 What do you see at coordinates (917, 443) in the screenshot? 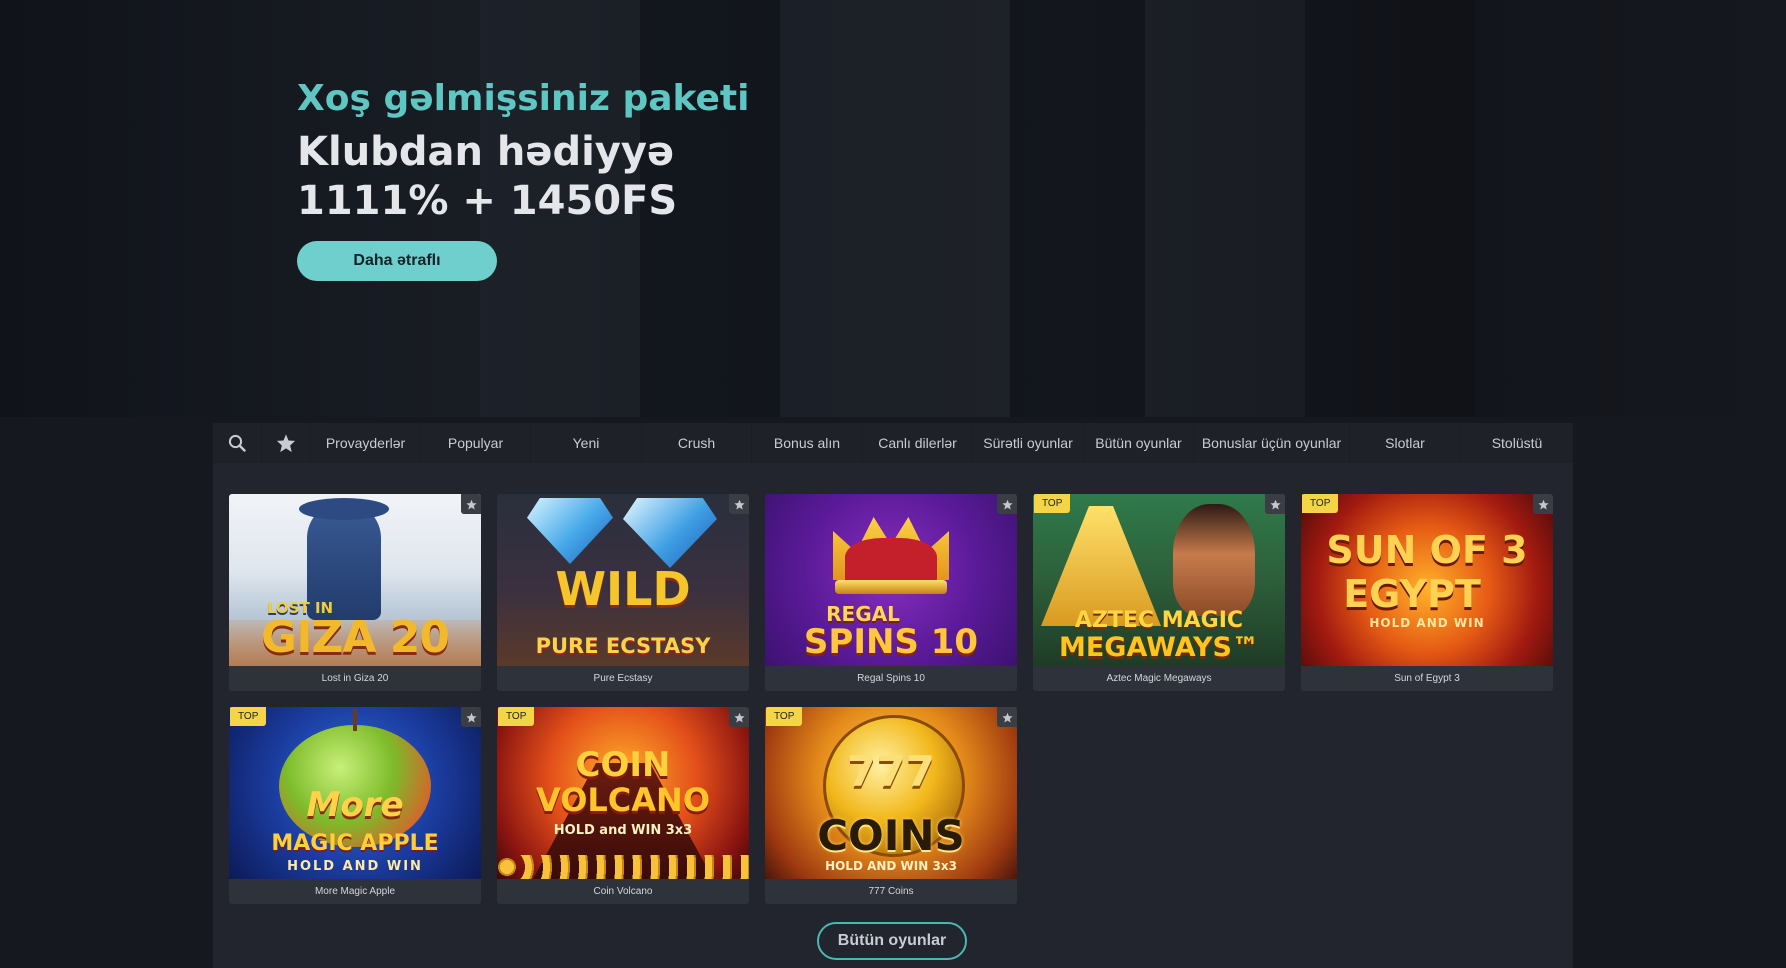
I see `tab-live-dealers: Canlı dilerlər` at bounding box center [917, 443].